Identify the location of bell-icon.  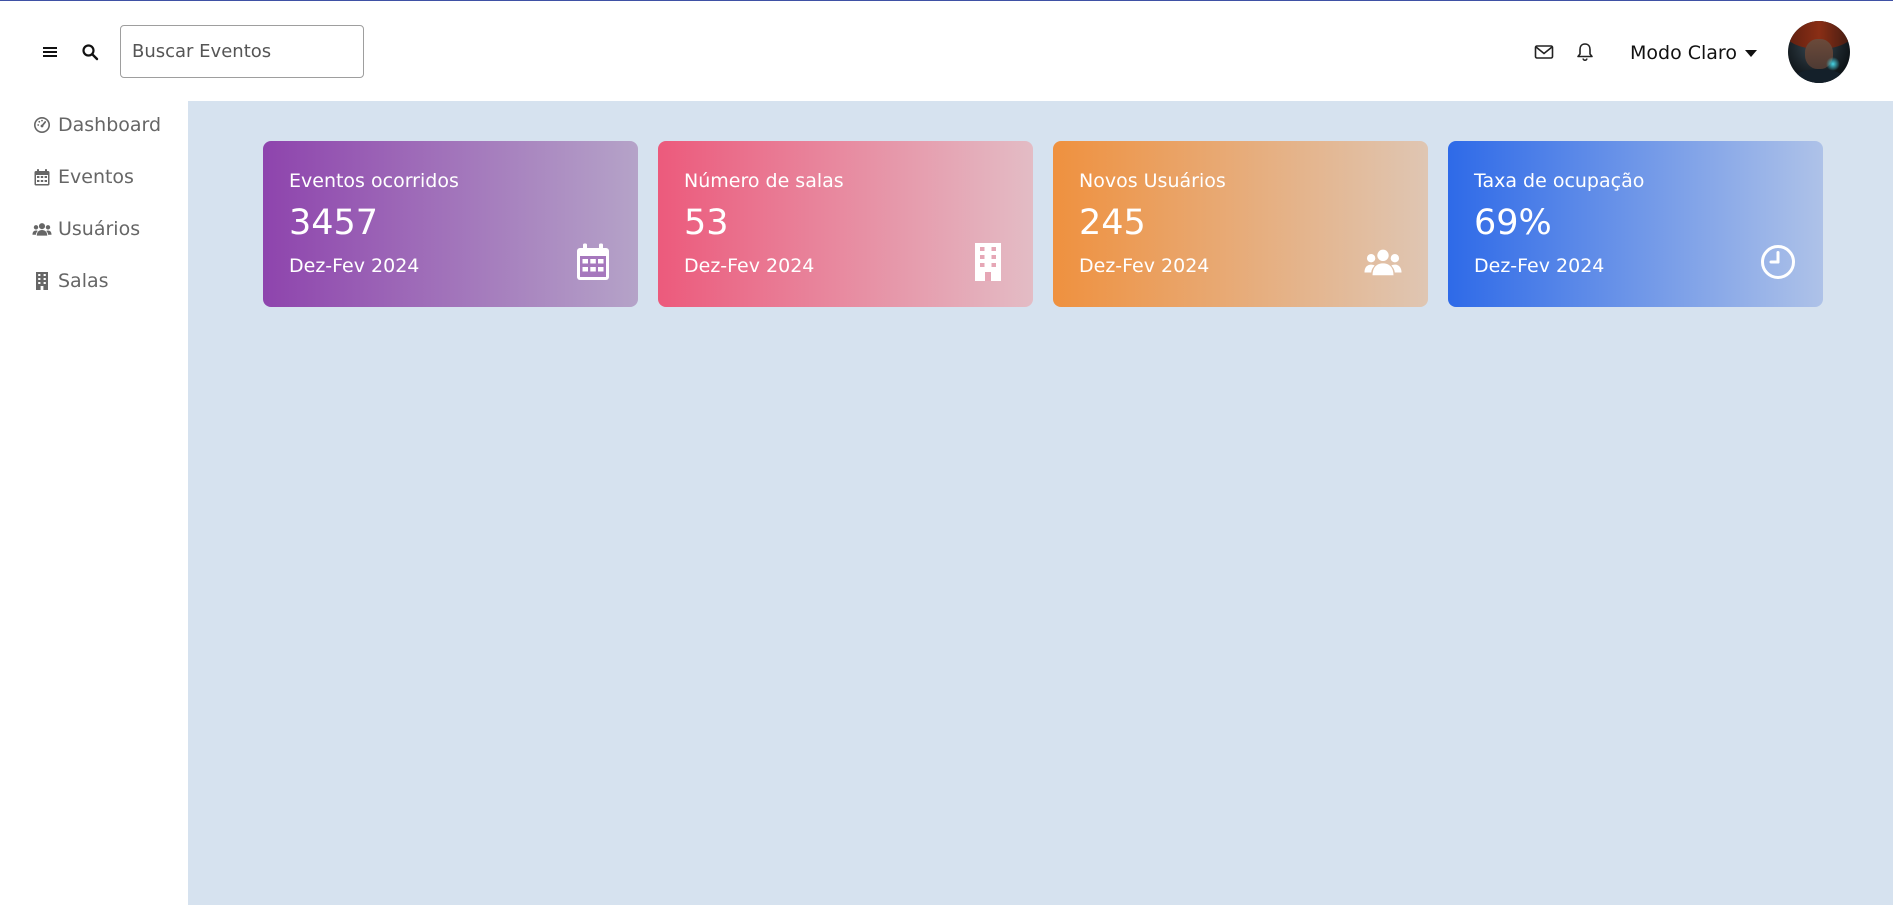
(1585, 52).